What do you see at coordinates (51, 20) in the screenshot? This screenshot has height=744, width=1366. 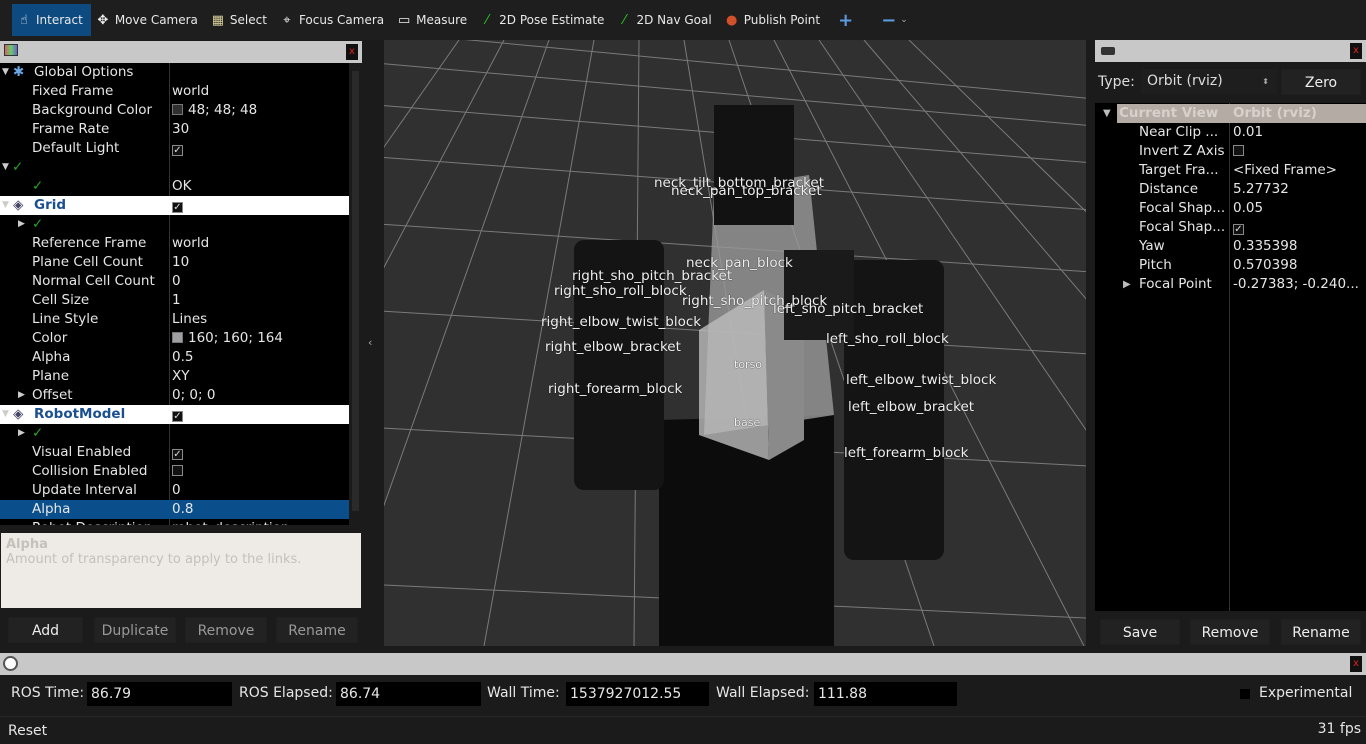 I see `tool-interact: ☝ Interact` at bounding box center [51, 20].